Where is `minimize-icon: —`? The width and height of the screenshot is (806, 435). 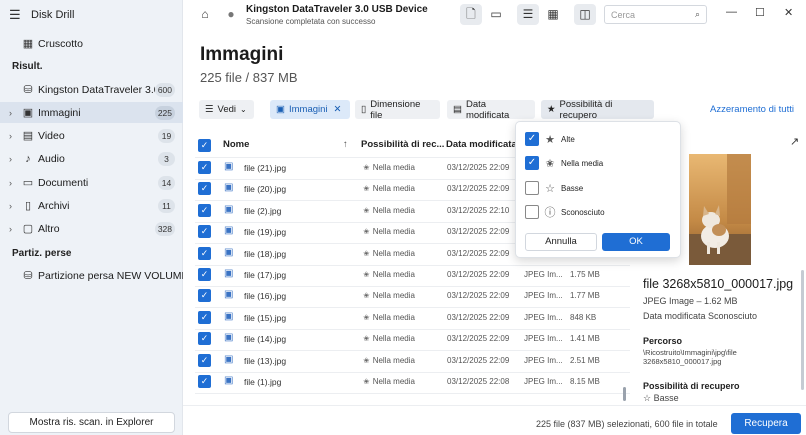 minimize-icon: — is located at coordinates (731, 12).